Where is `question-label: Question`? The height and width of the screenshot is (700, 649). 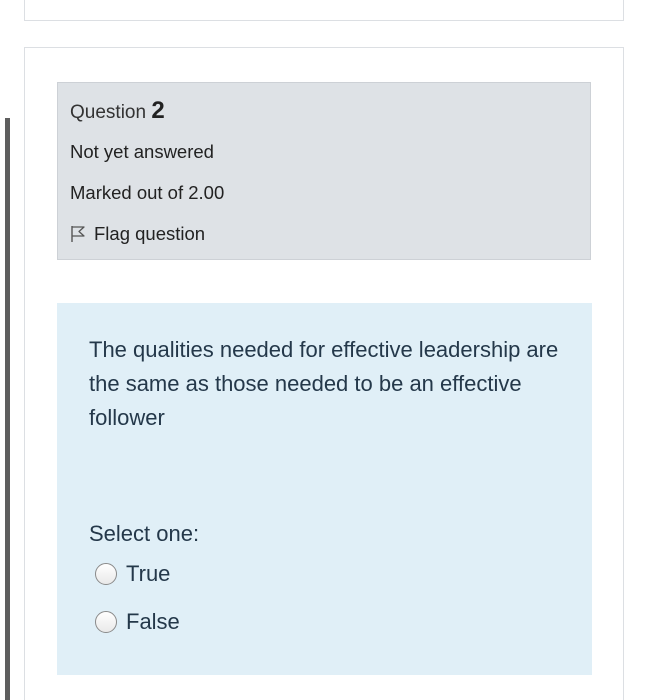 question-label: Question is located at coordinates (108, 112).